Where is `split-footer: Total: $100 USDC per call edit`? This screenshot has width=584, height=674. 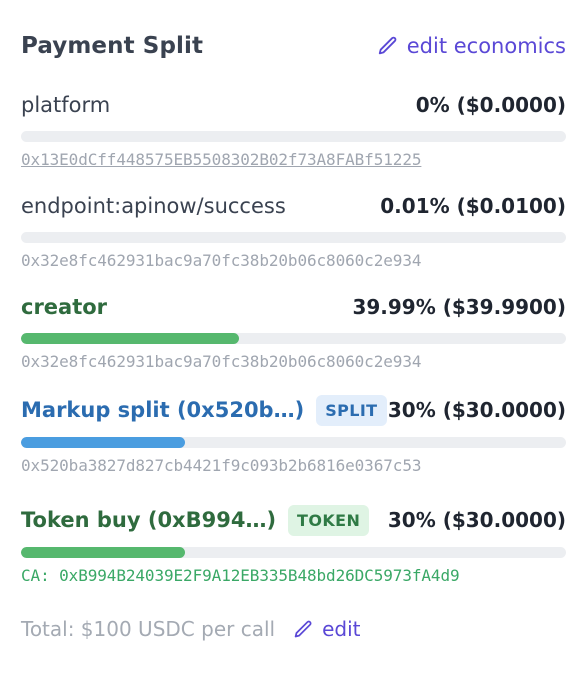 split-footer: Total: $100 USDC per call edit is located at coordinates (190, 629).